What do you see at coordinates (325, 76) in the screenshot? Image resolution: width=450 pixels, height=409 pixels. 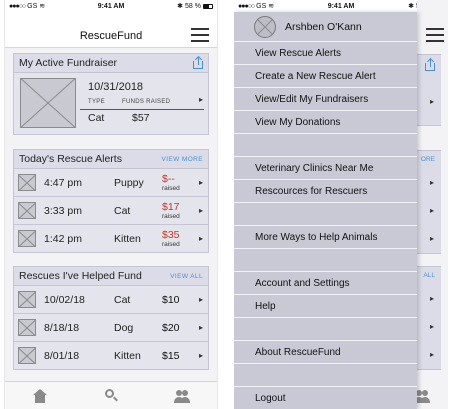 I see `menu-create-rescue-alert: Create a New Rescue Alert` at bounding box center [325, 76].